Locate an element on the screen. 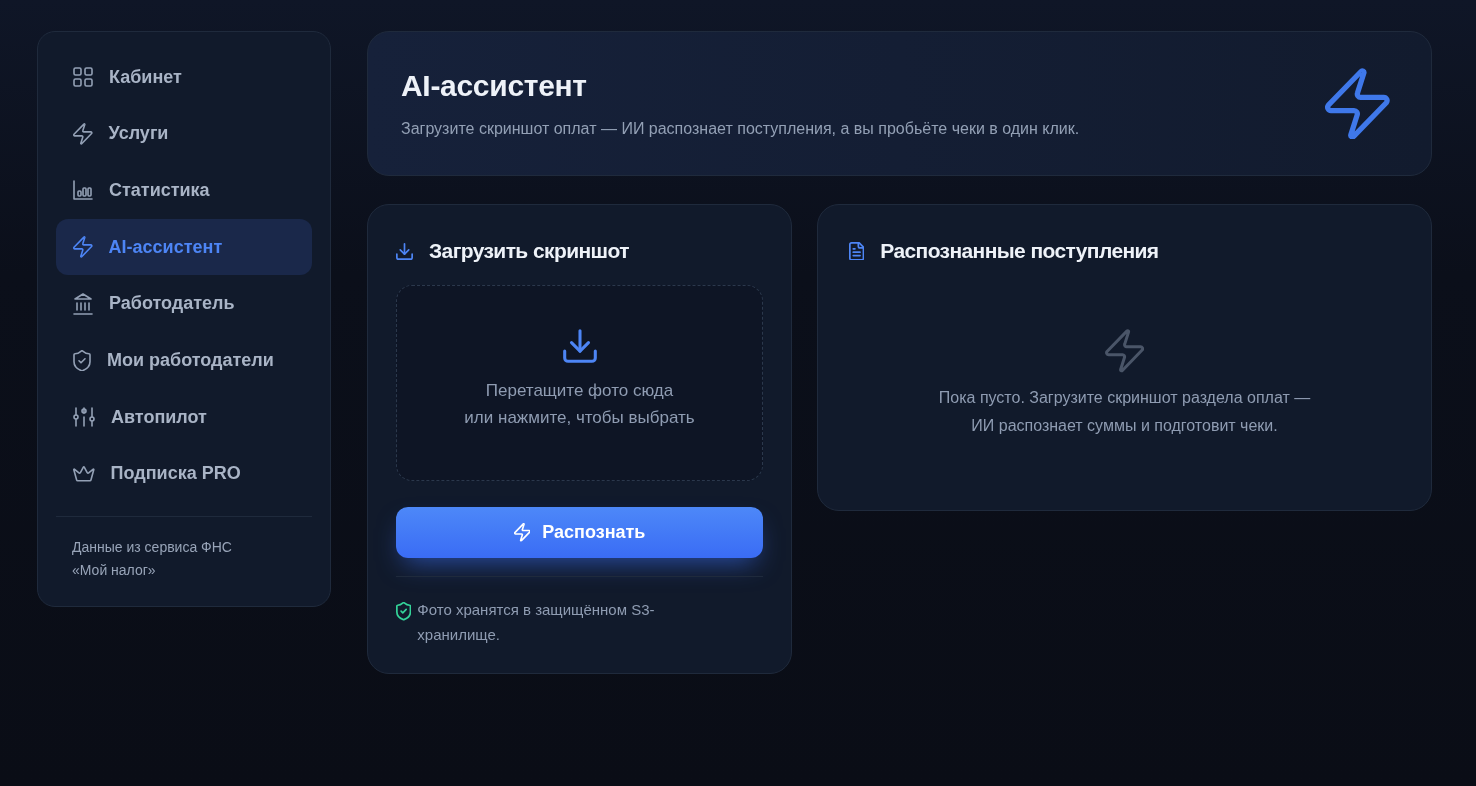 Image resolution: width=1476 pixels, height=786 pixels. page-subtitle: Загрузите скриншот оплат — ИИ распознает поступления, а вы пробьёте чеки в один клик. is located at coordinates (740, 128).